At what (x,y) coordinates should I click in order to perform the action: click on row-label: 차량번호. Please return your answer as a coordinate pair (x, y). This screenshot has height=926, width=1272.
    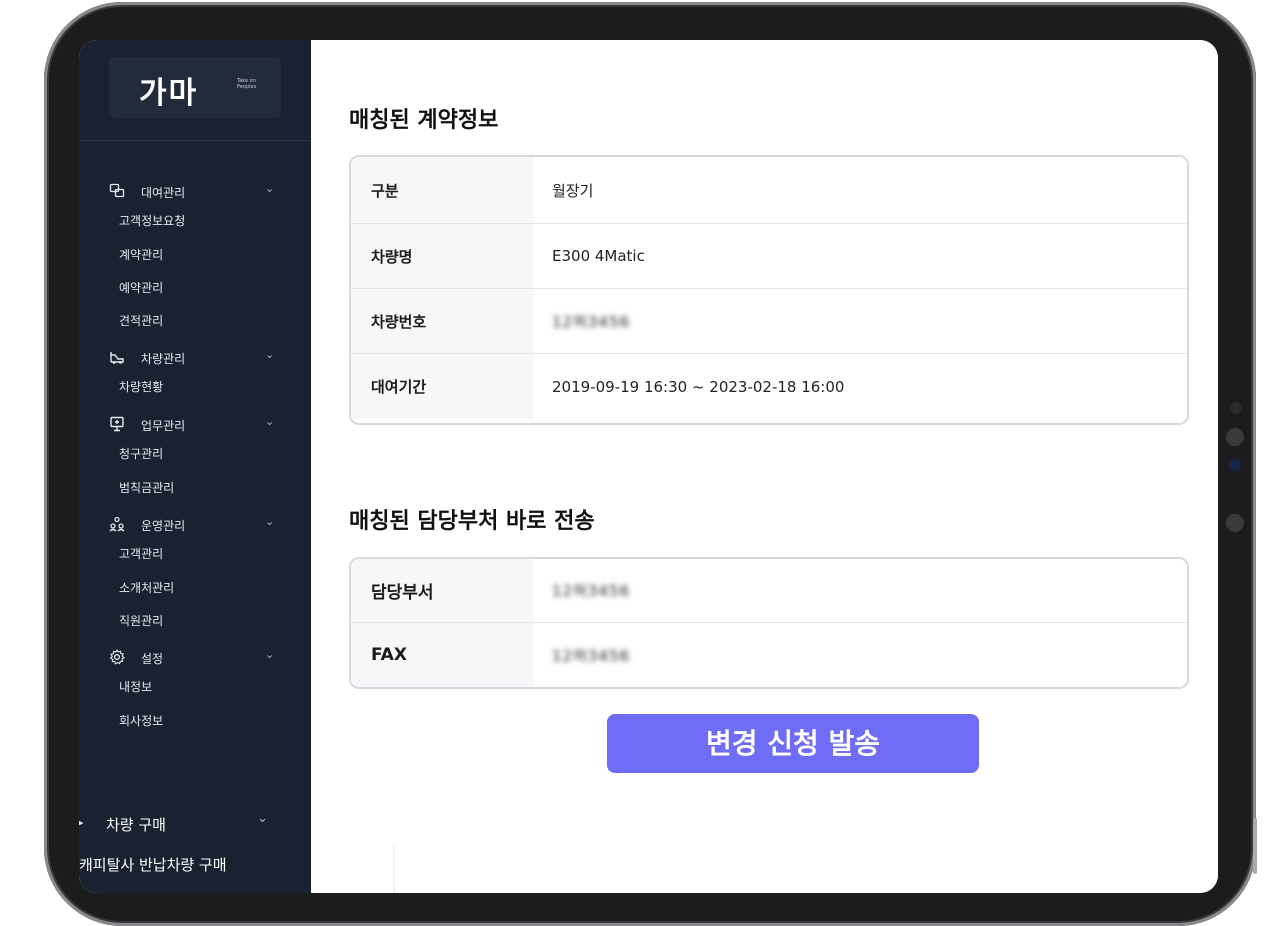
    Looking at the image, I should click on (442, 321).